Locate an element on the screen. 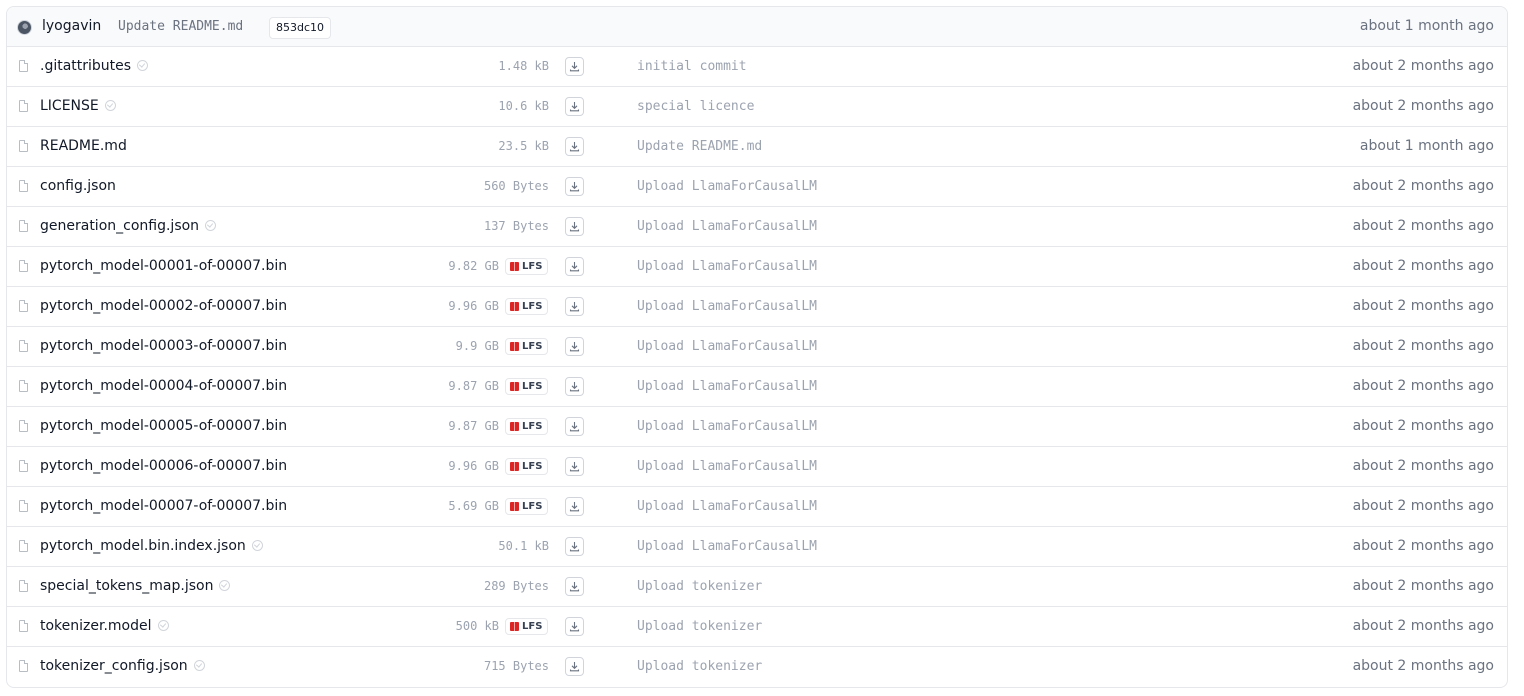 The image size is (1524, 696). file-name-link: .gitattributes is located at coordinates (94, 66).